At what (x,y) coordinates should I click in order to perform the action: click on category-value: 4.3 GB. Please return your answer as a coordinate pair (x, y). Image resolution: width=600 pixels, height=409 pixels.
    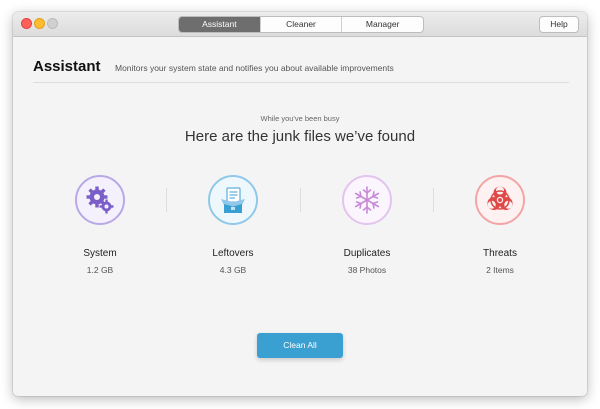
    Looking at the image, I should click on (233, 270).